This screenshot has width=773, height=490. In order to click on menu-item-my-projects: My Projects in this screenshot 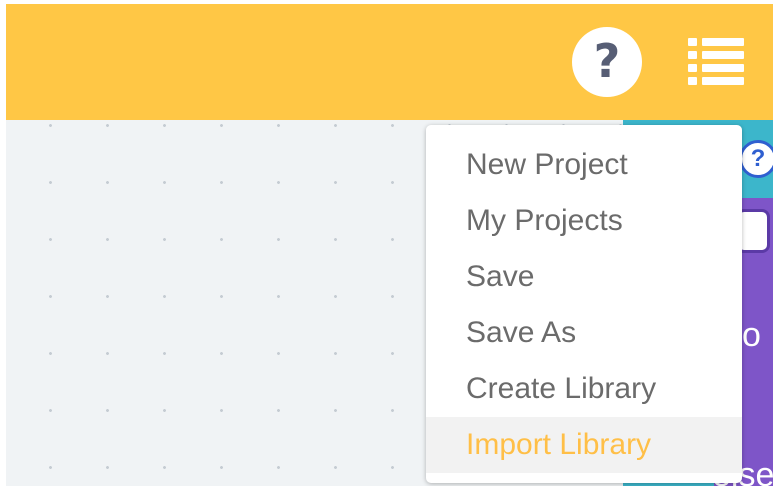, I will do `click(584, 221)`.